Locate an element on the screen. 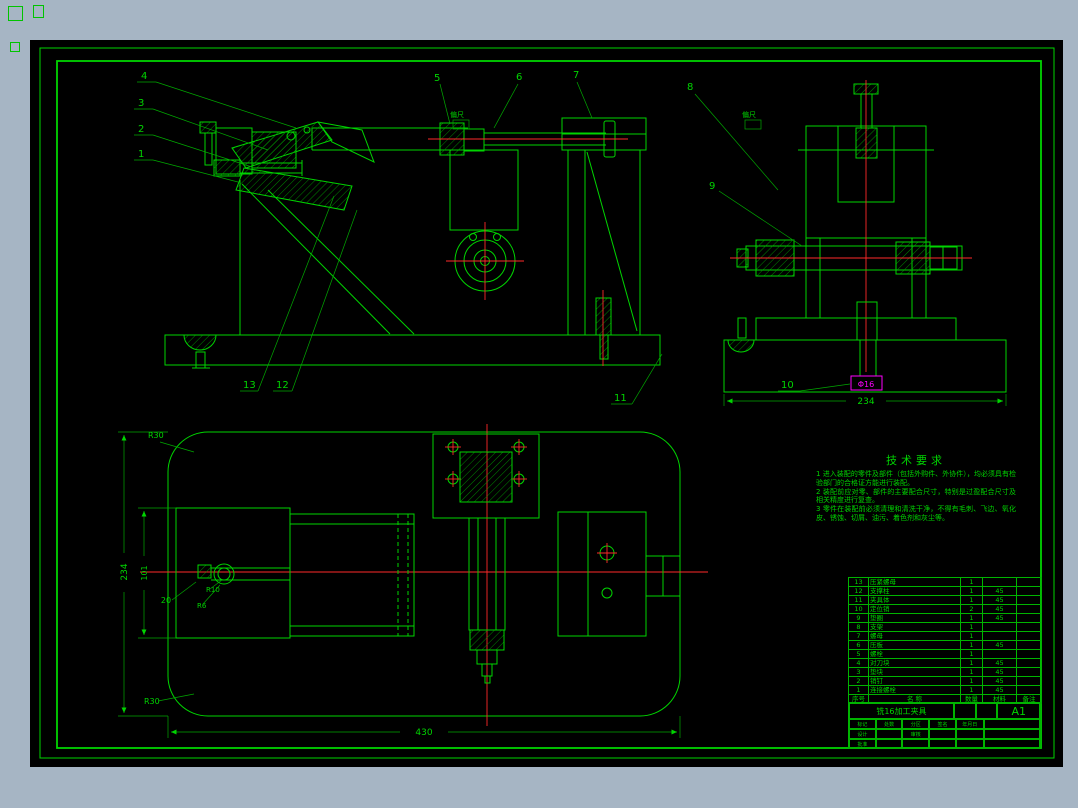 The width and height of the screenshot is (1078, 808). balloon-9: 9 is located at coordinates (712, 186).